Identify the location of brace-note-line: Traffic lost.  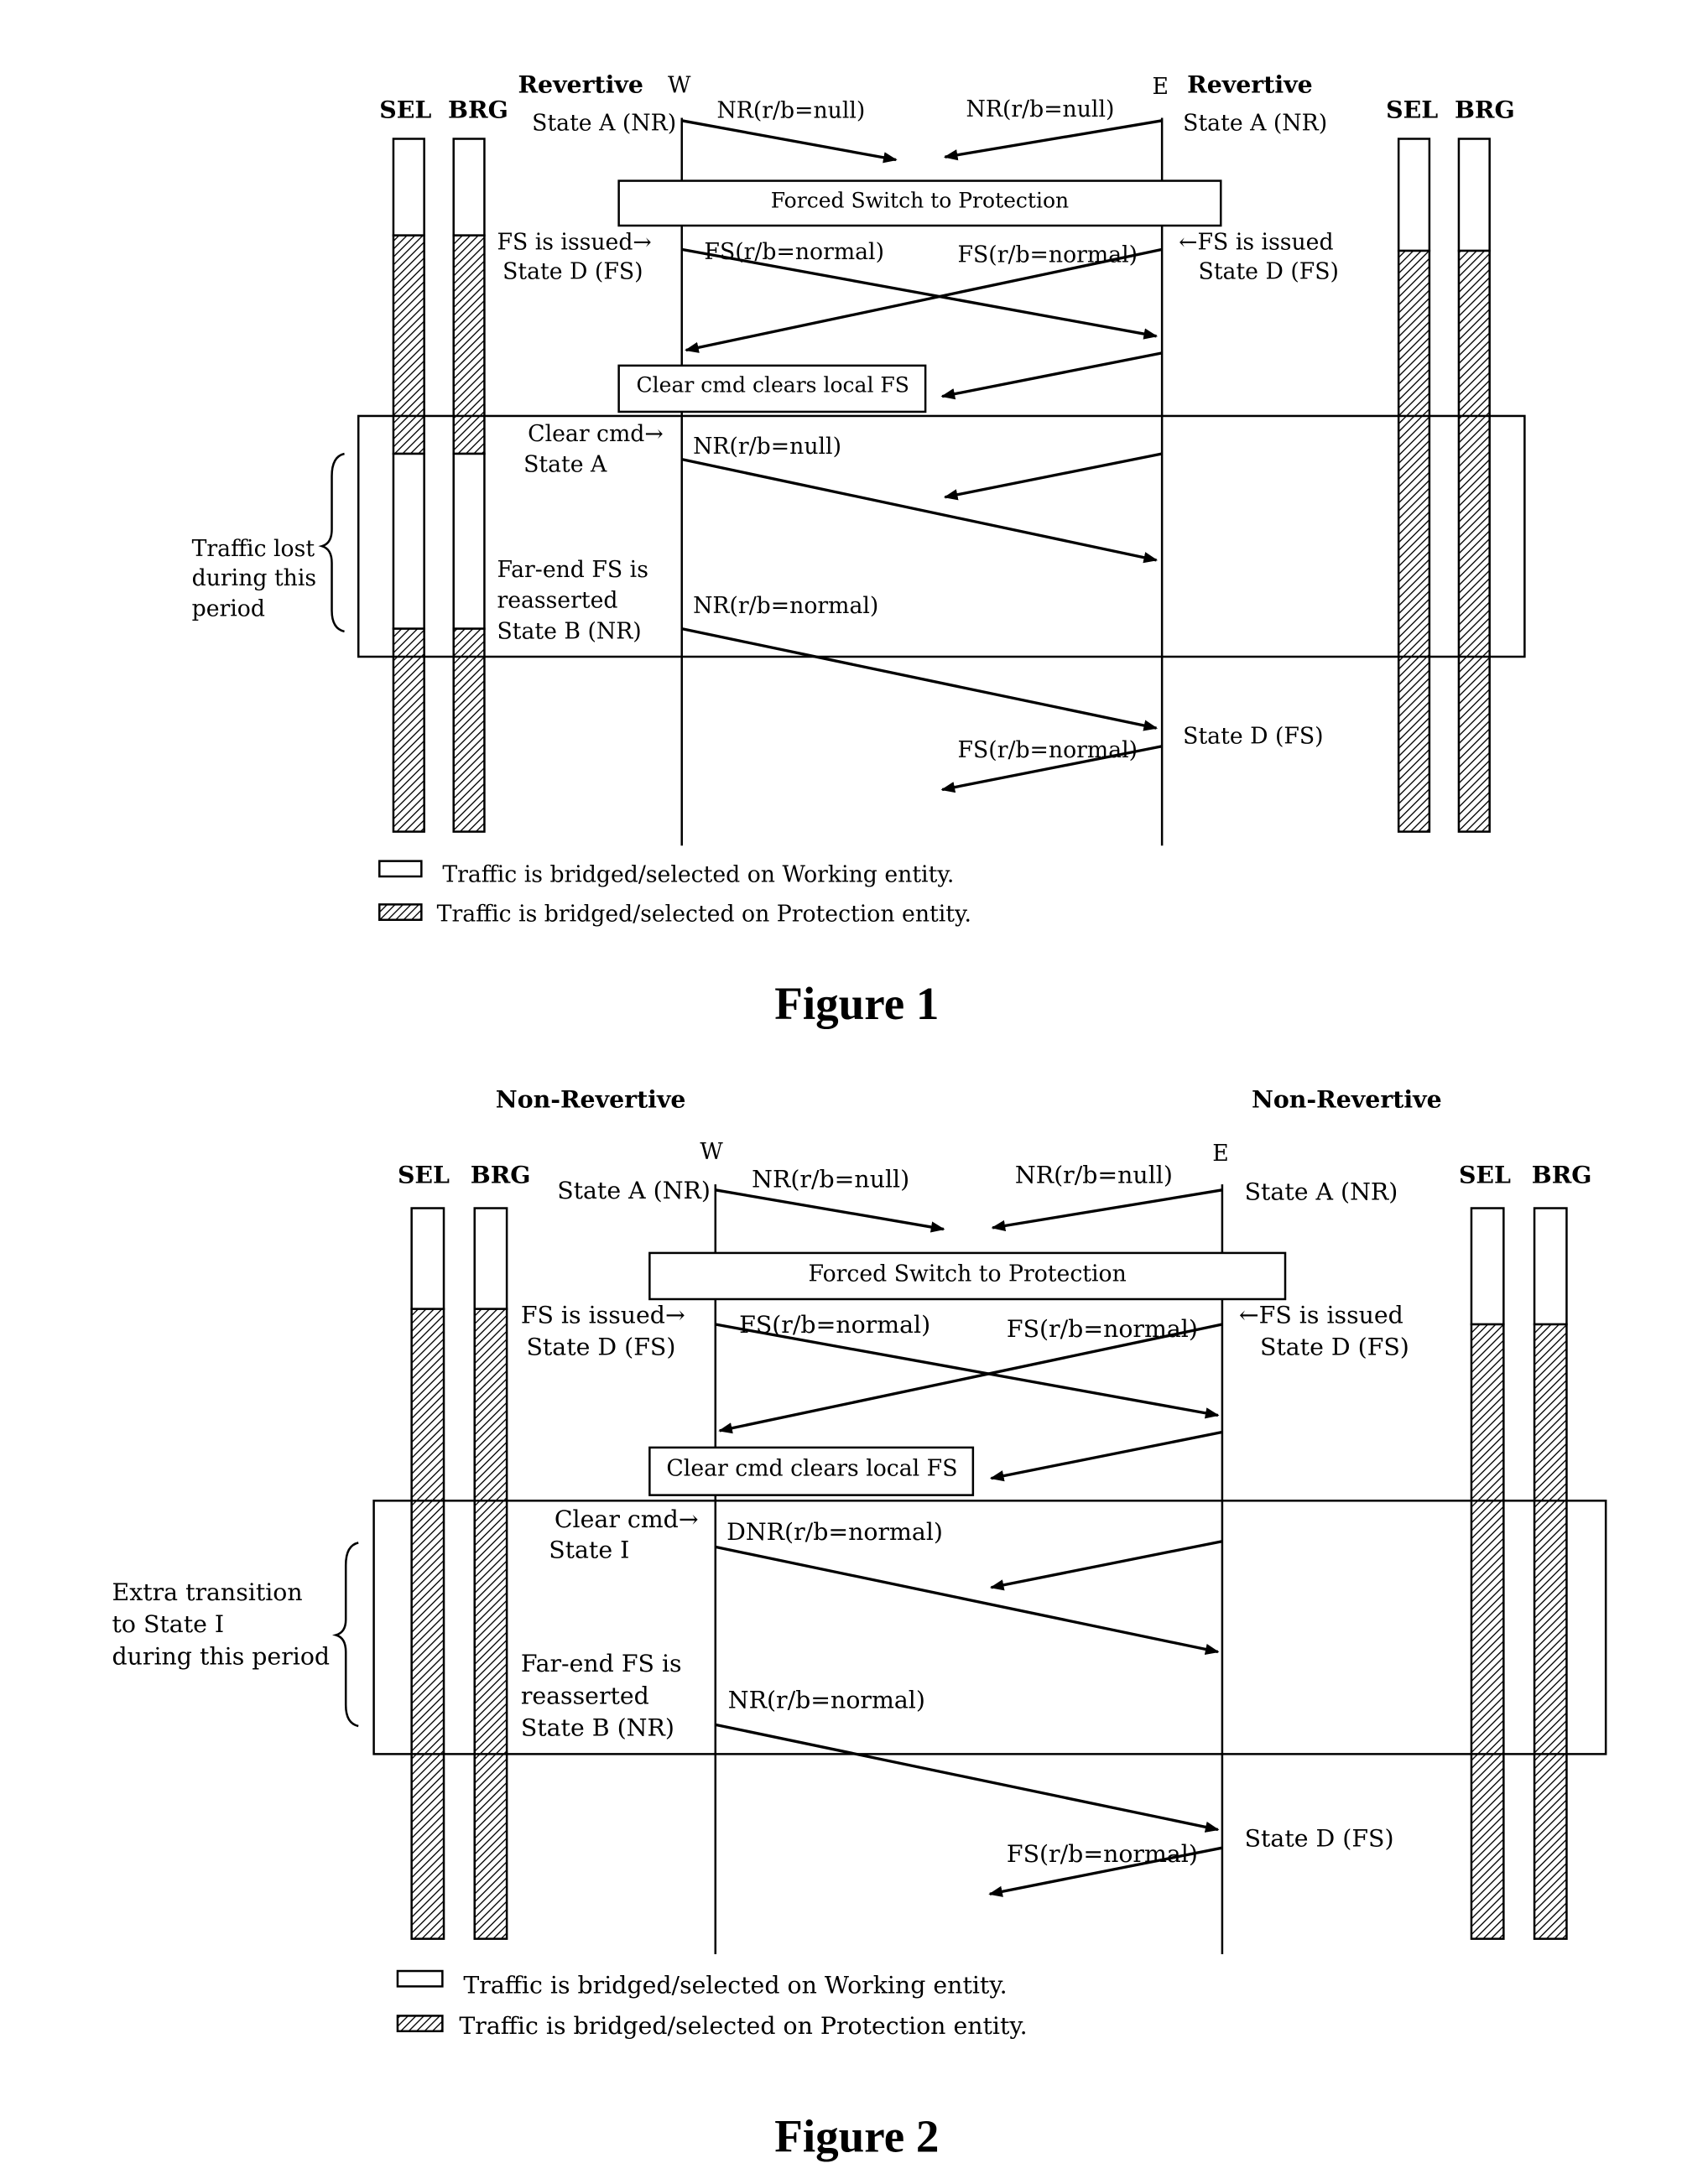
(253, 549).